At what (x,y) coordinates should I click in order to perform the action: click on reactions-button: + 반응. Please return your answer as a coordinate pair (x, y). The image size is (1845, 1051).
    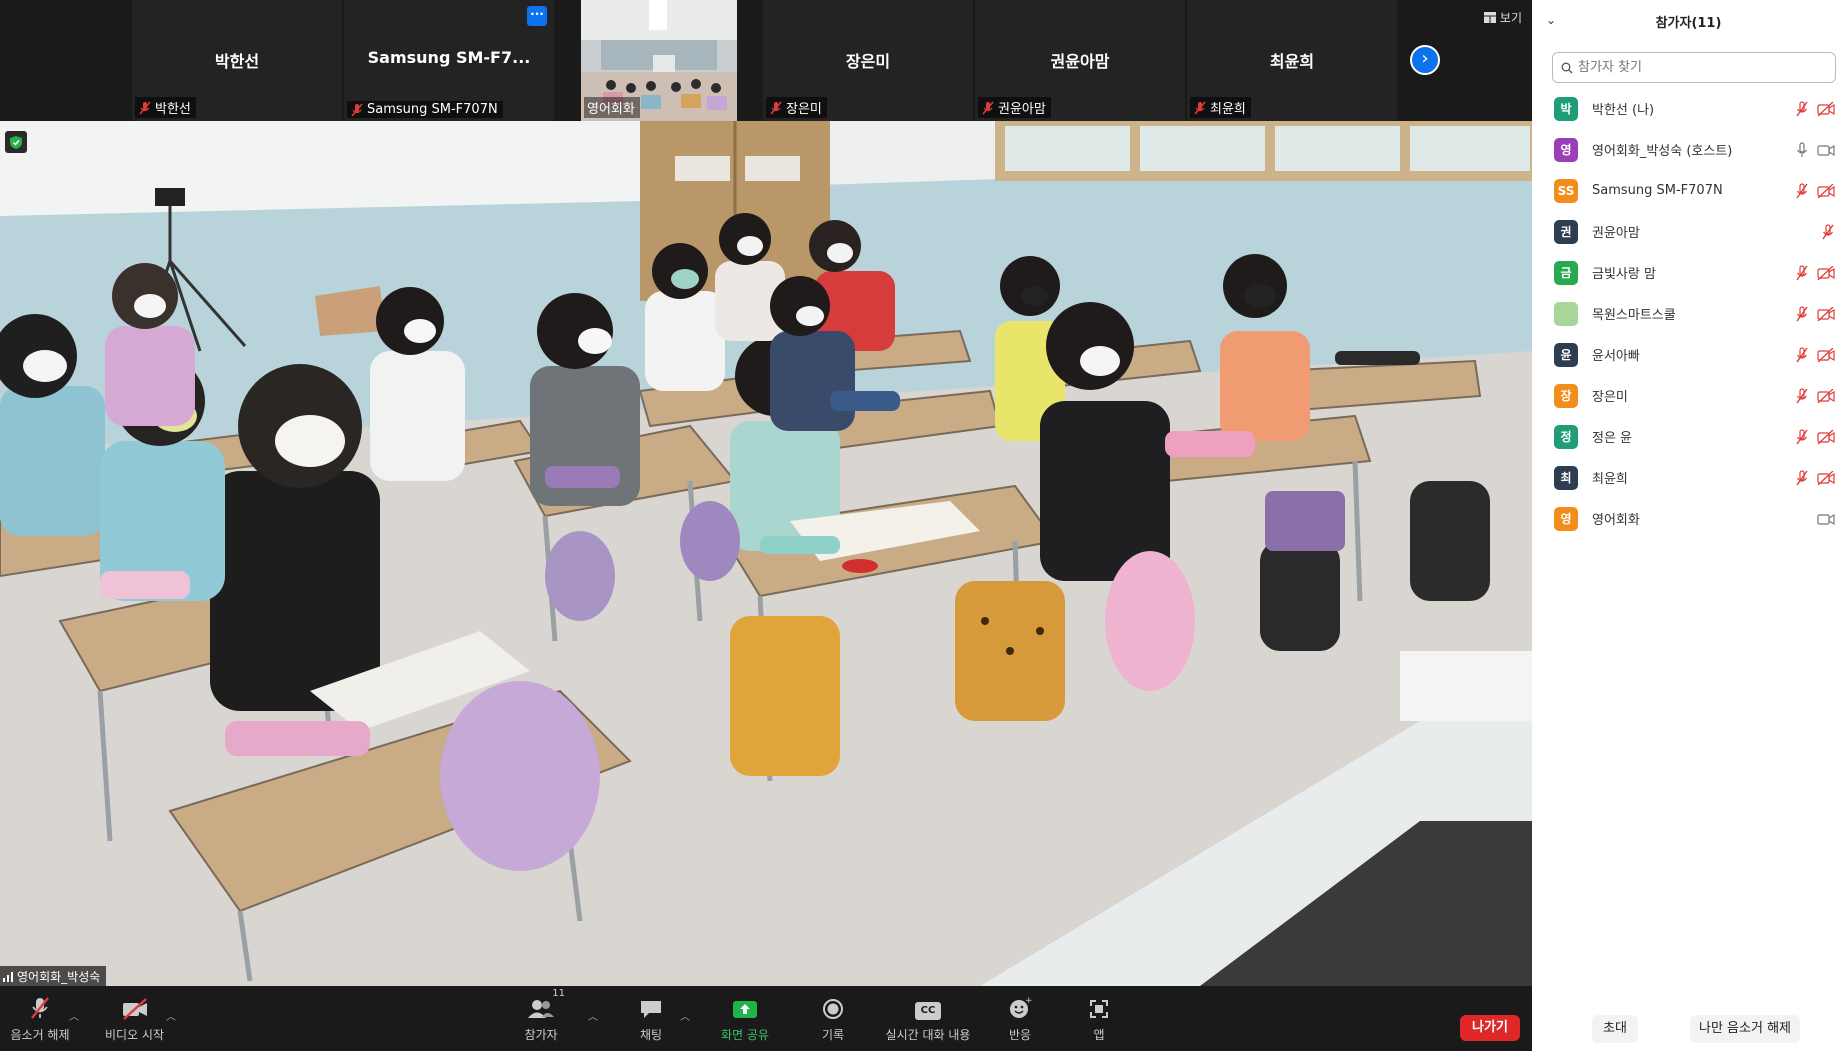
    Looking at the image, I should click on (1020, 1018).